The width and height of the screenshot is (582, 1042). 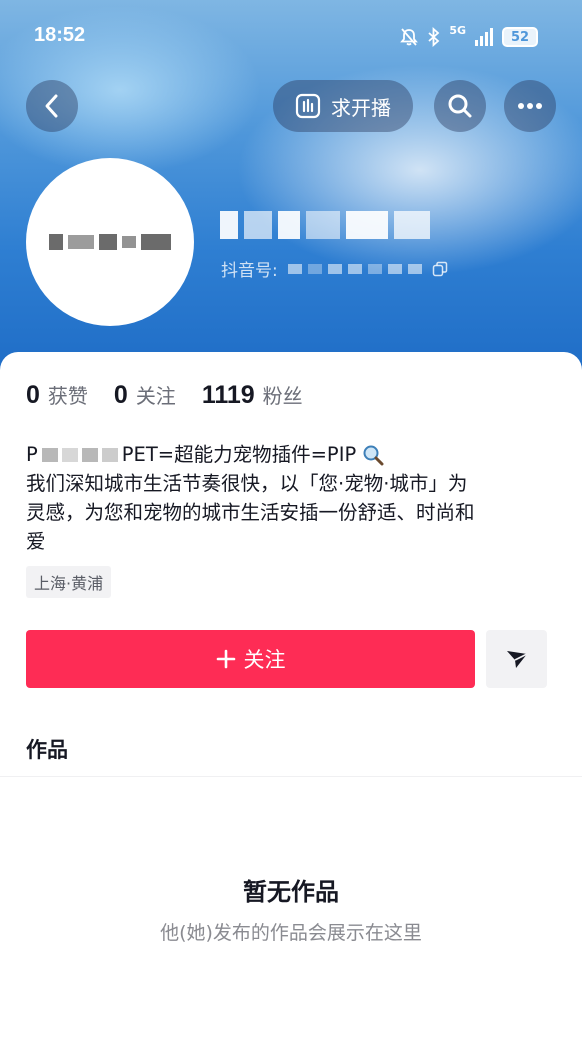 I want to click on status-icons: 5G 52, so click(x=468, y=37).